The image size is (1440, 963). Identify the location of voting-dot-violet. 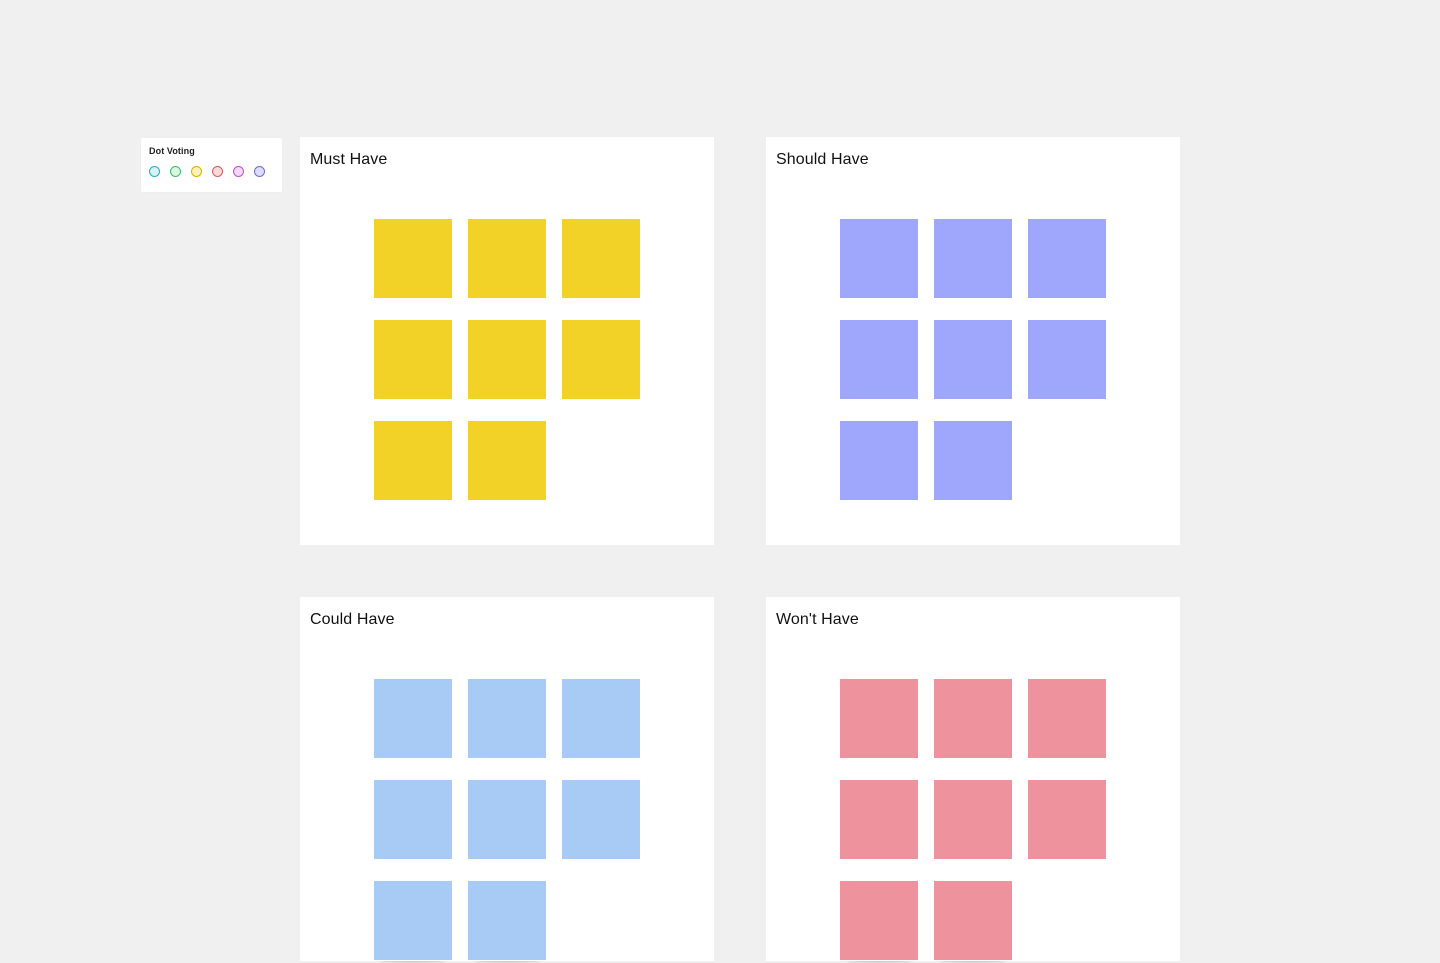
(259, 171).